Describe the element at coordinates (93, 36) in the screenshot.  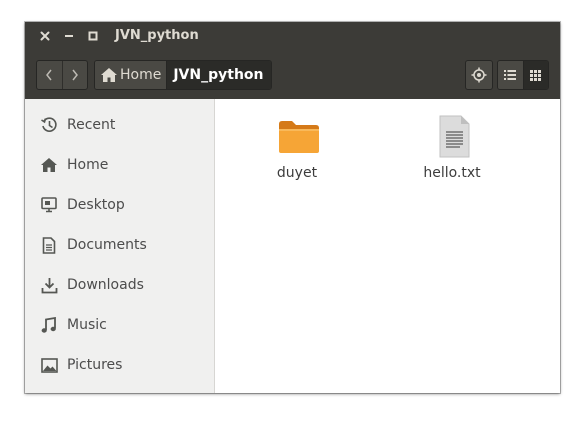
I see `maximize-icon` at that location.